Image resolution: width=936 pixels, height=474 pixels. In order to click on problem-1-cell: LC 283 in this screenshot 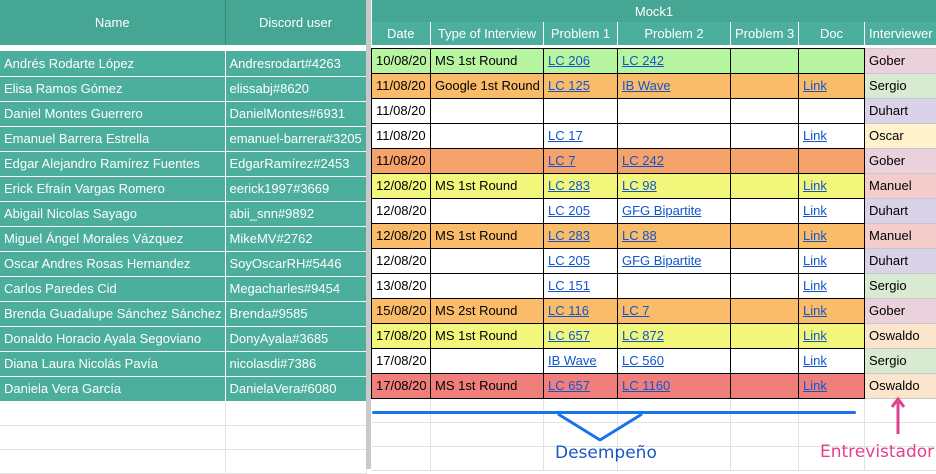, I will do `click(581, 235)`.